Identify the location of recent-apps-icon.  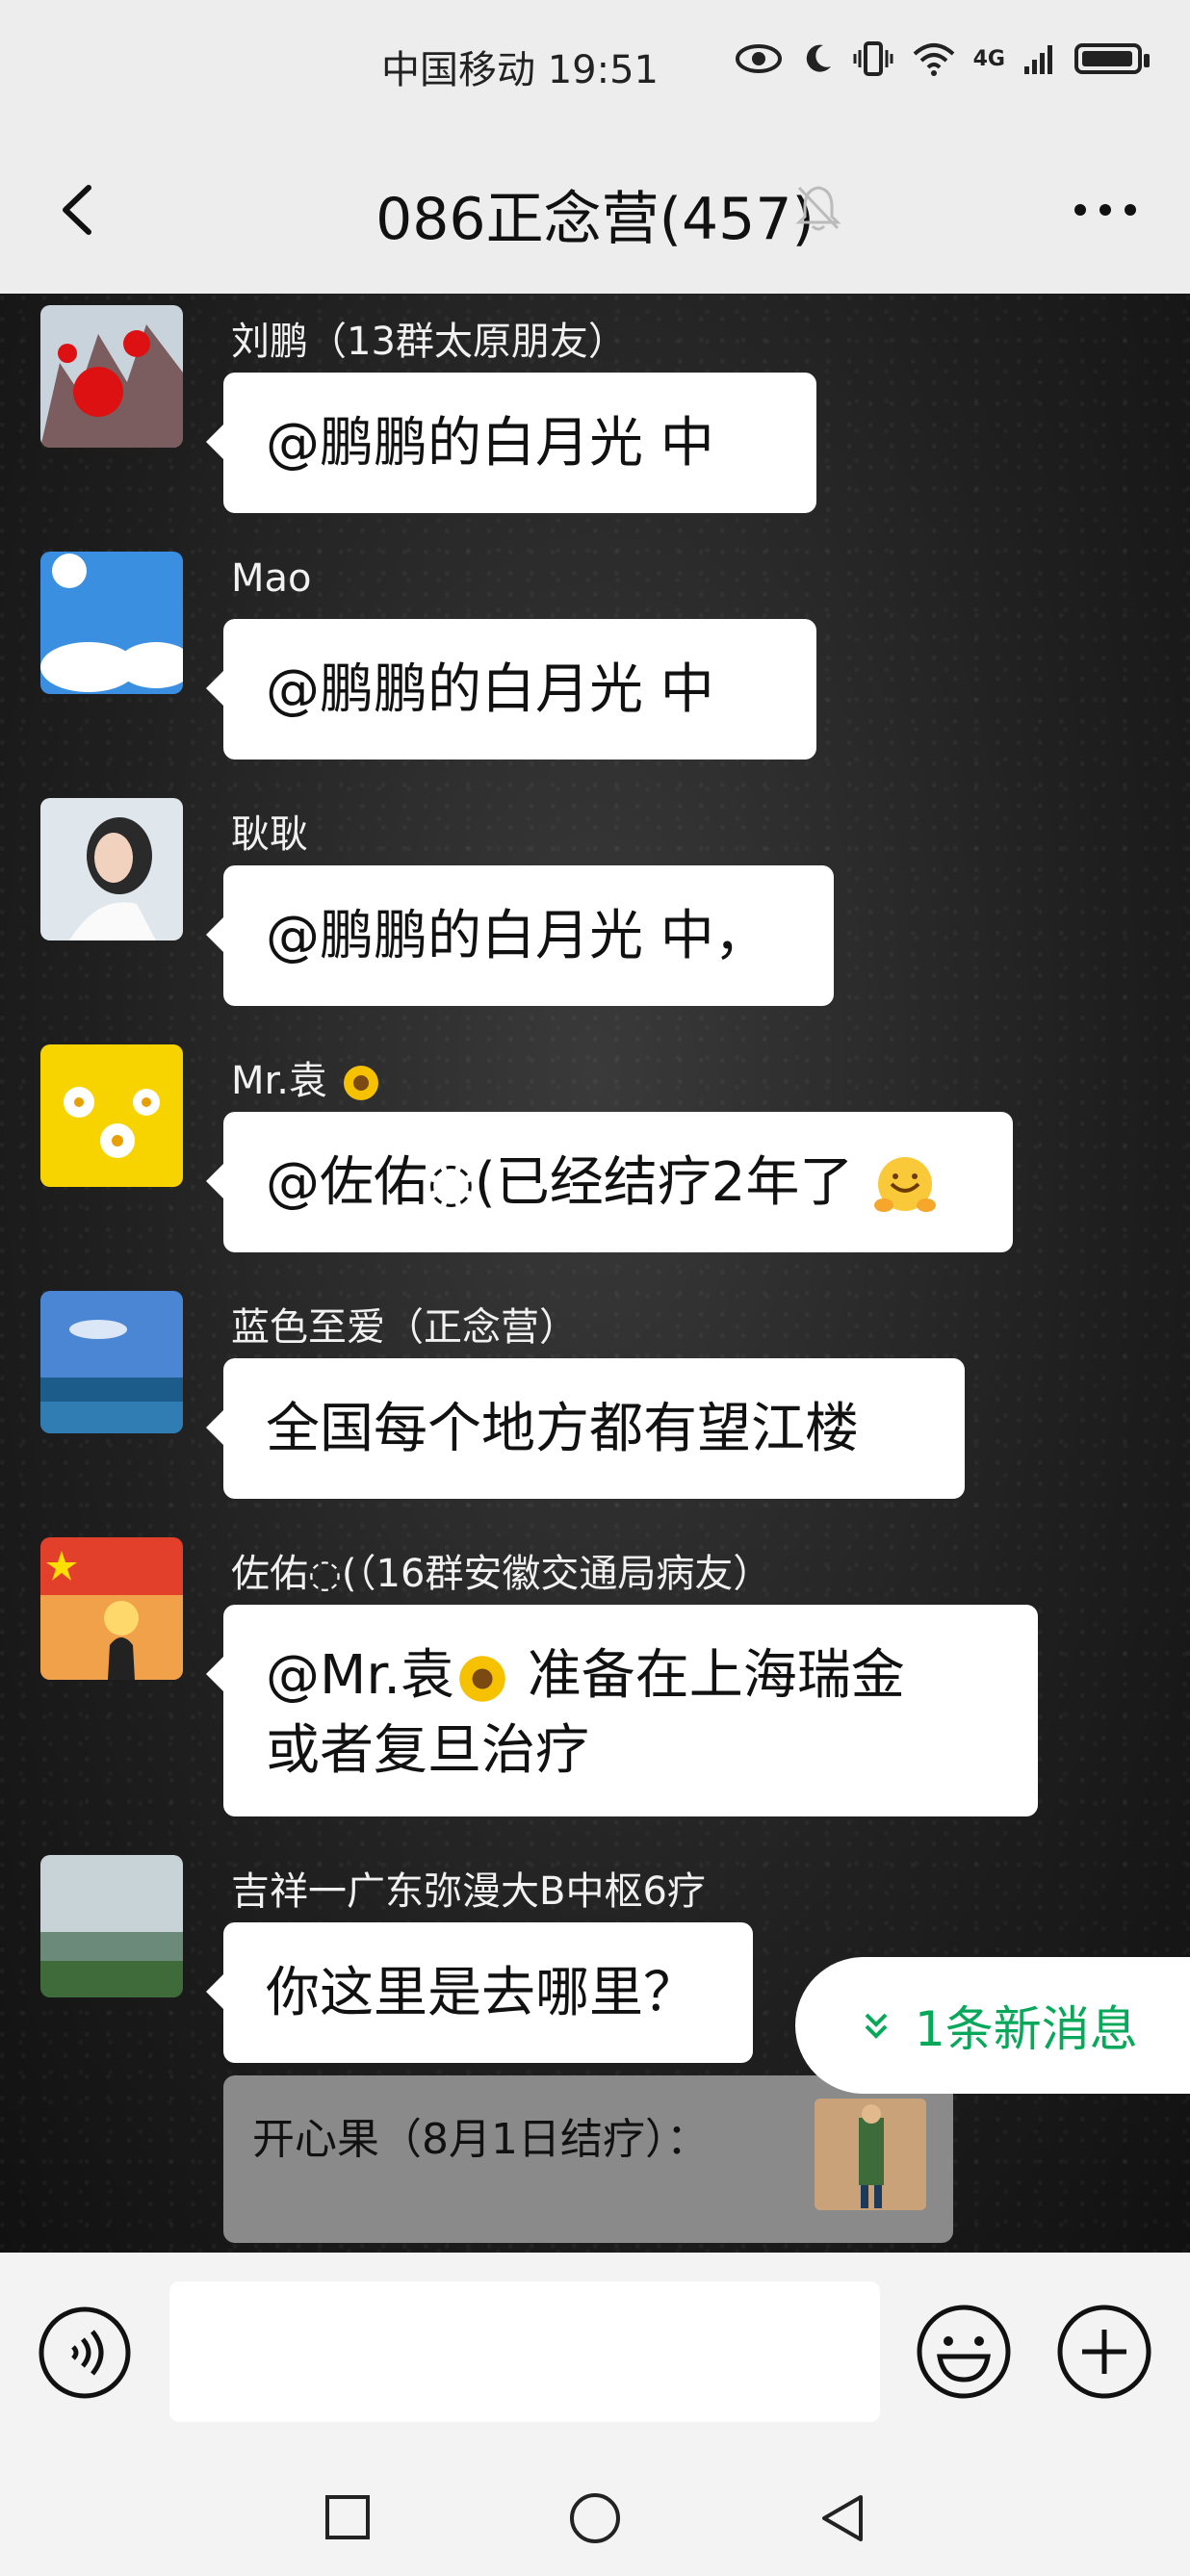
(348, 2517).